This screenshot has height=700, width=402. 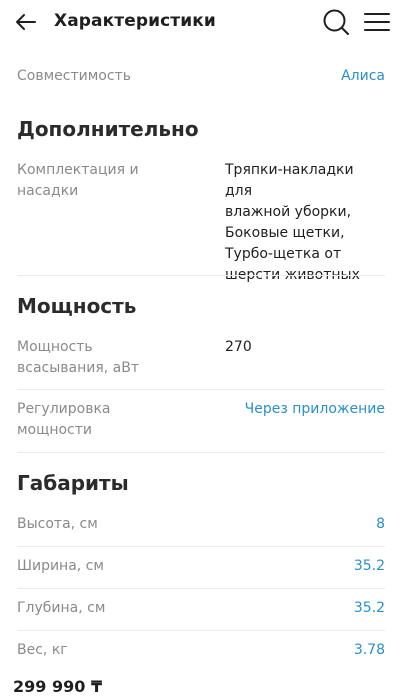 I want to click on spec-value-link: 8, so click(x=380, y=524).